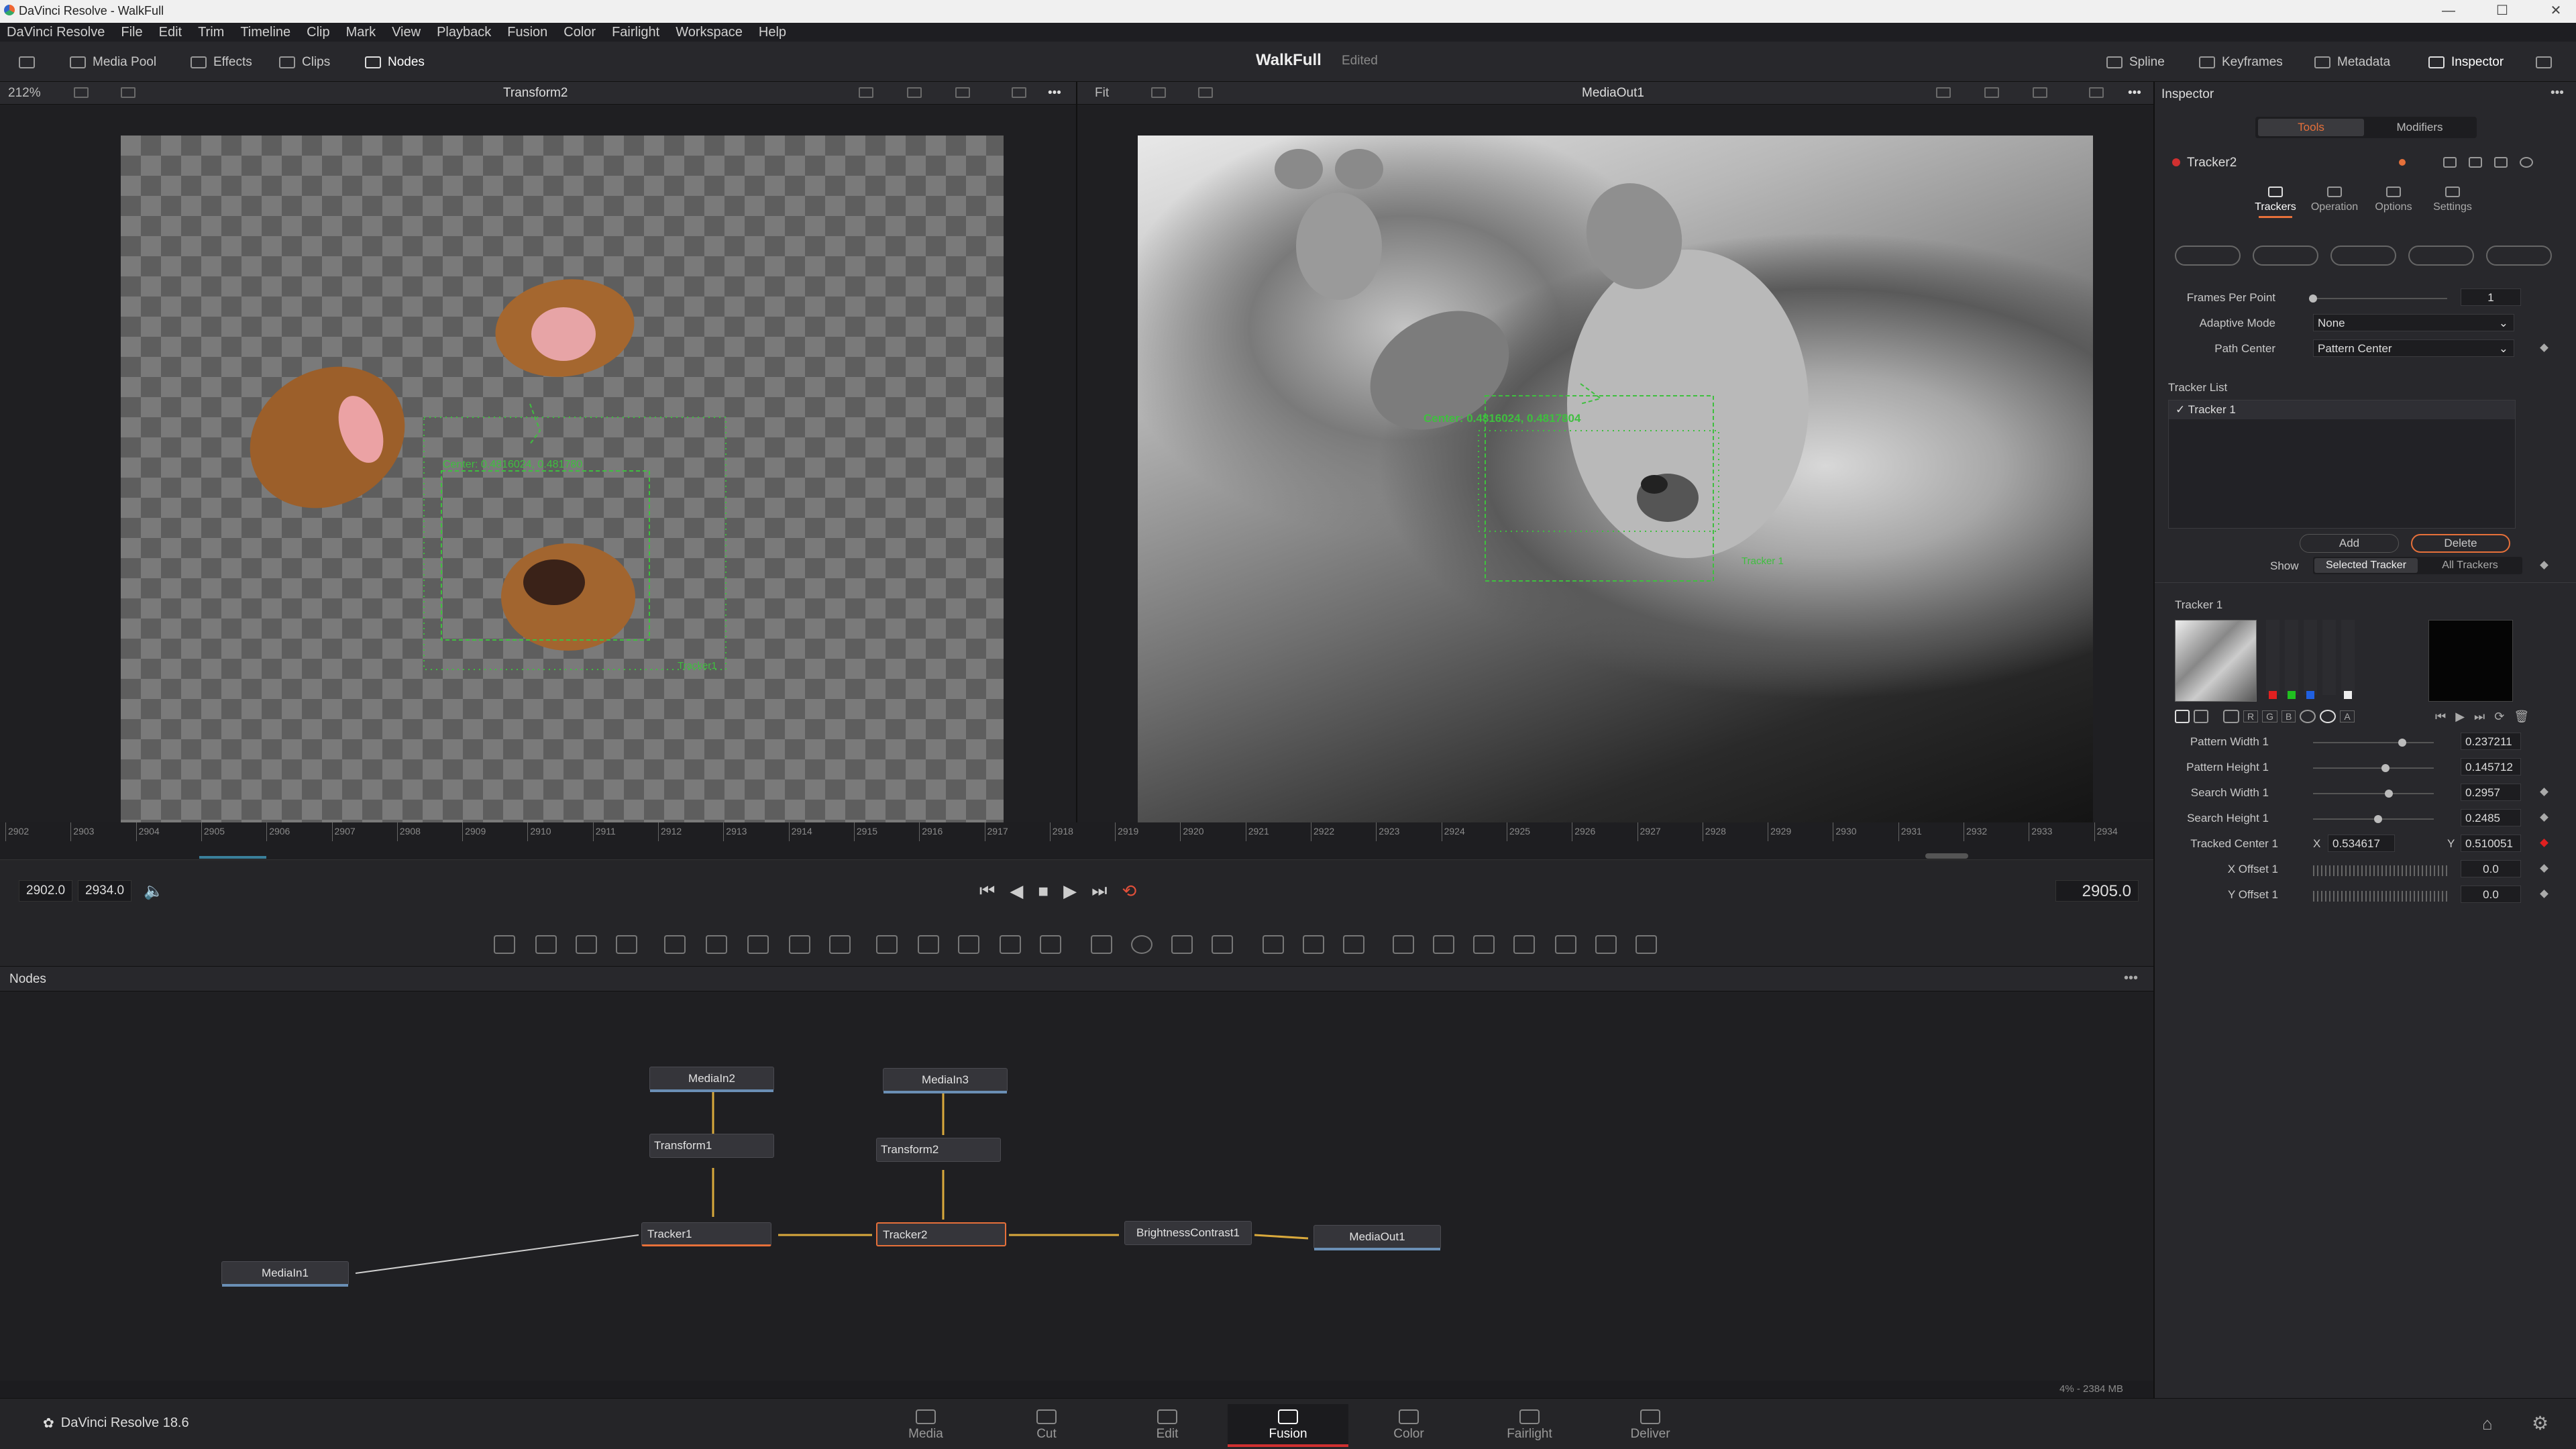 The width and height of the screenshot is (2576, 1449). I want to click on bspline-mask-icon, so click(1222, 944).